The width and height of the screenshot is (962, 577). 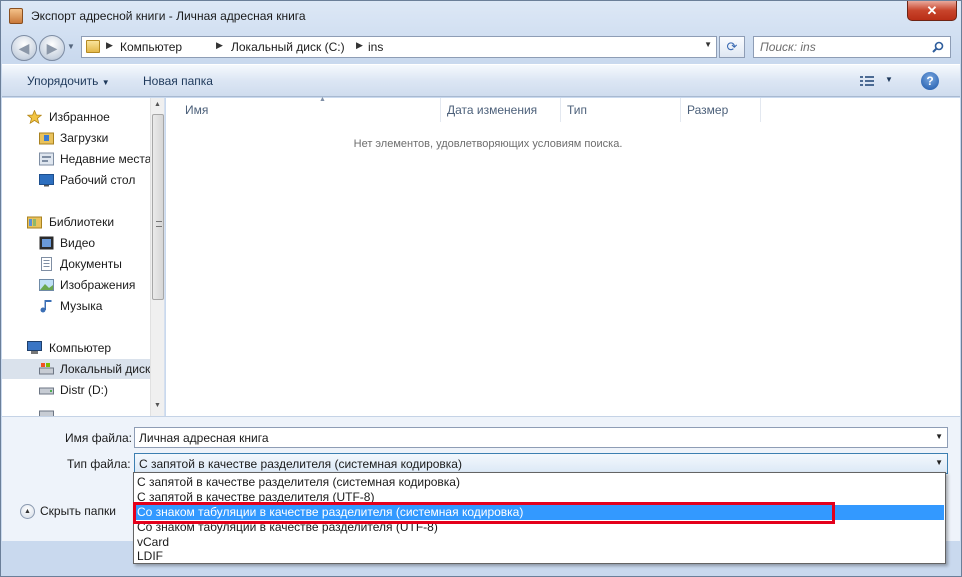 I want to click on nav-desktop: Рабочий стол, so click(x=76, y=180).